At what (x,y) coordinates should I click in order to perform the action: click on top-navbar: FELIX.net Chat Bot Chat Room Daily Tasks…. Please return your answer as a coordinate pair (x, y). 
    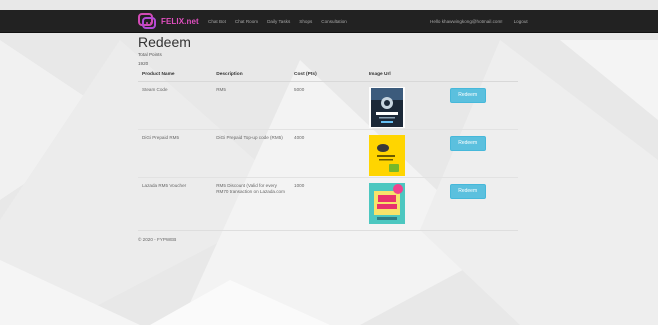
    Looking at the image, I should click on (329, 21).